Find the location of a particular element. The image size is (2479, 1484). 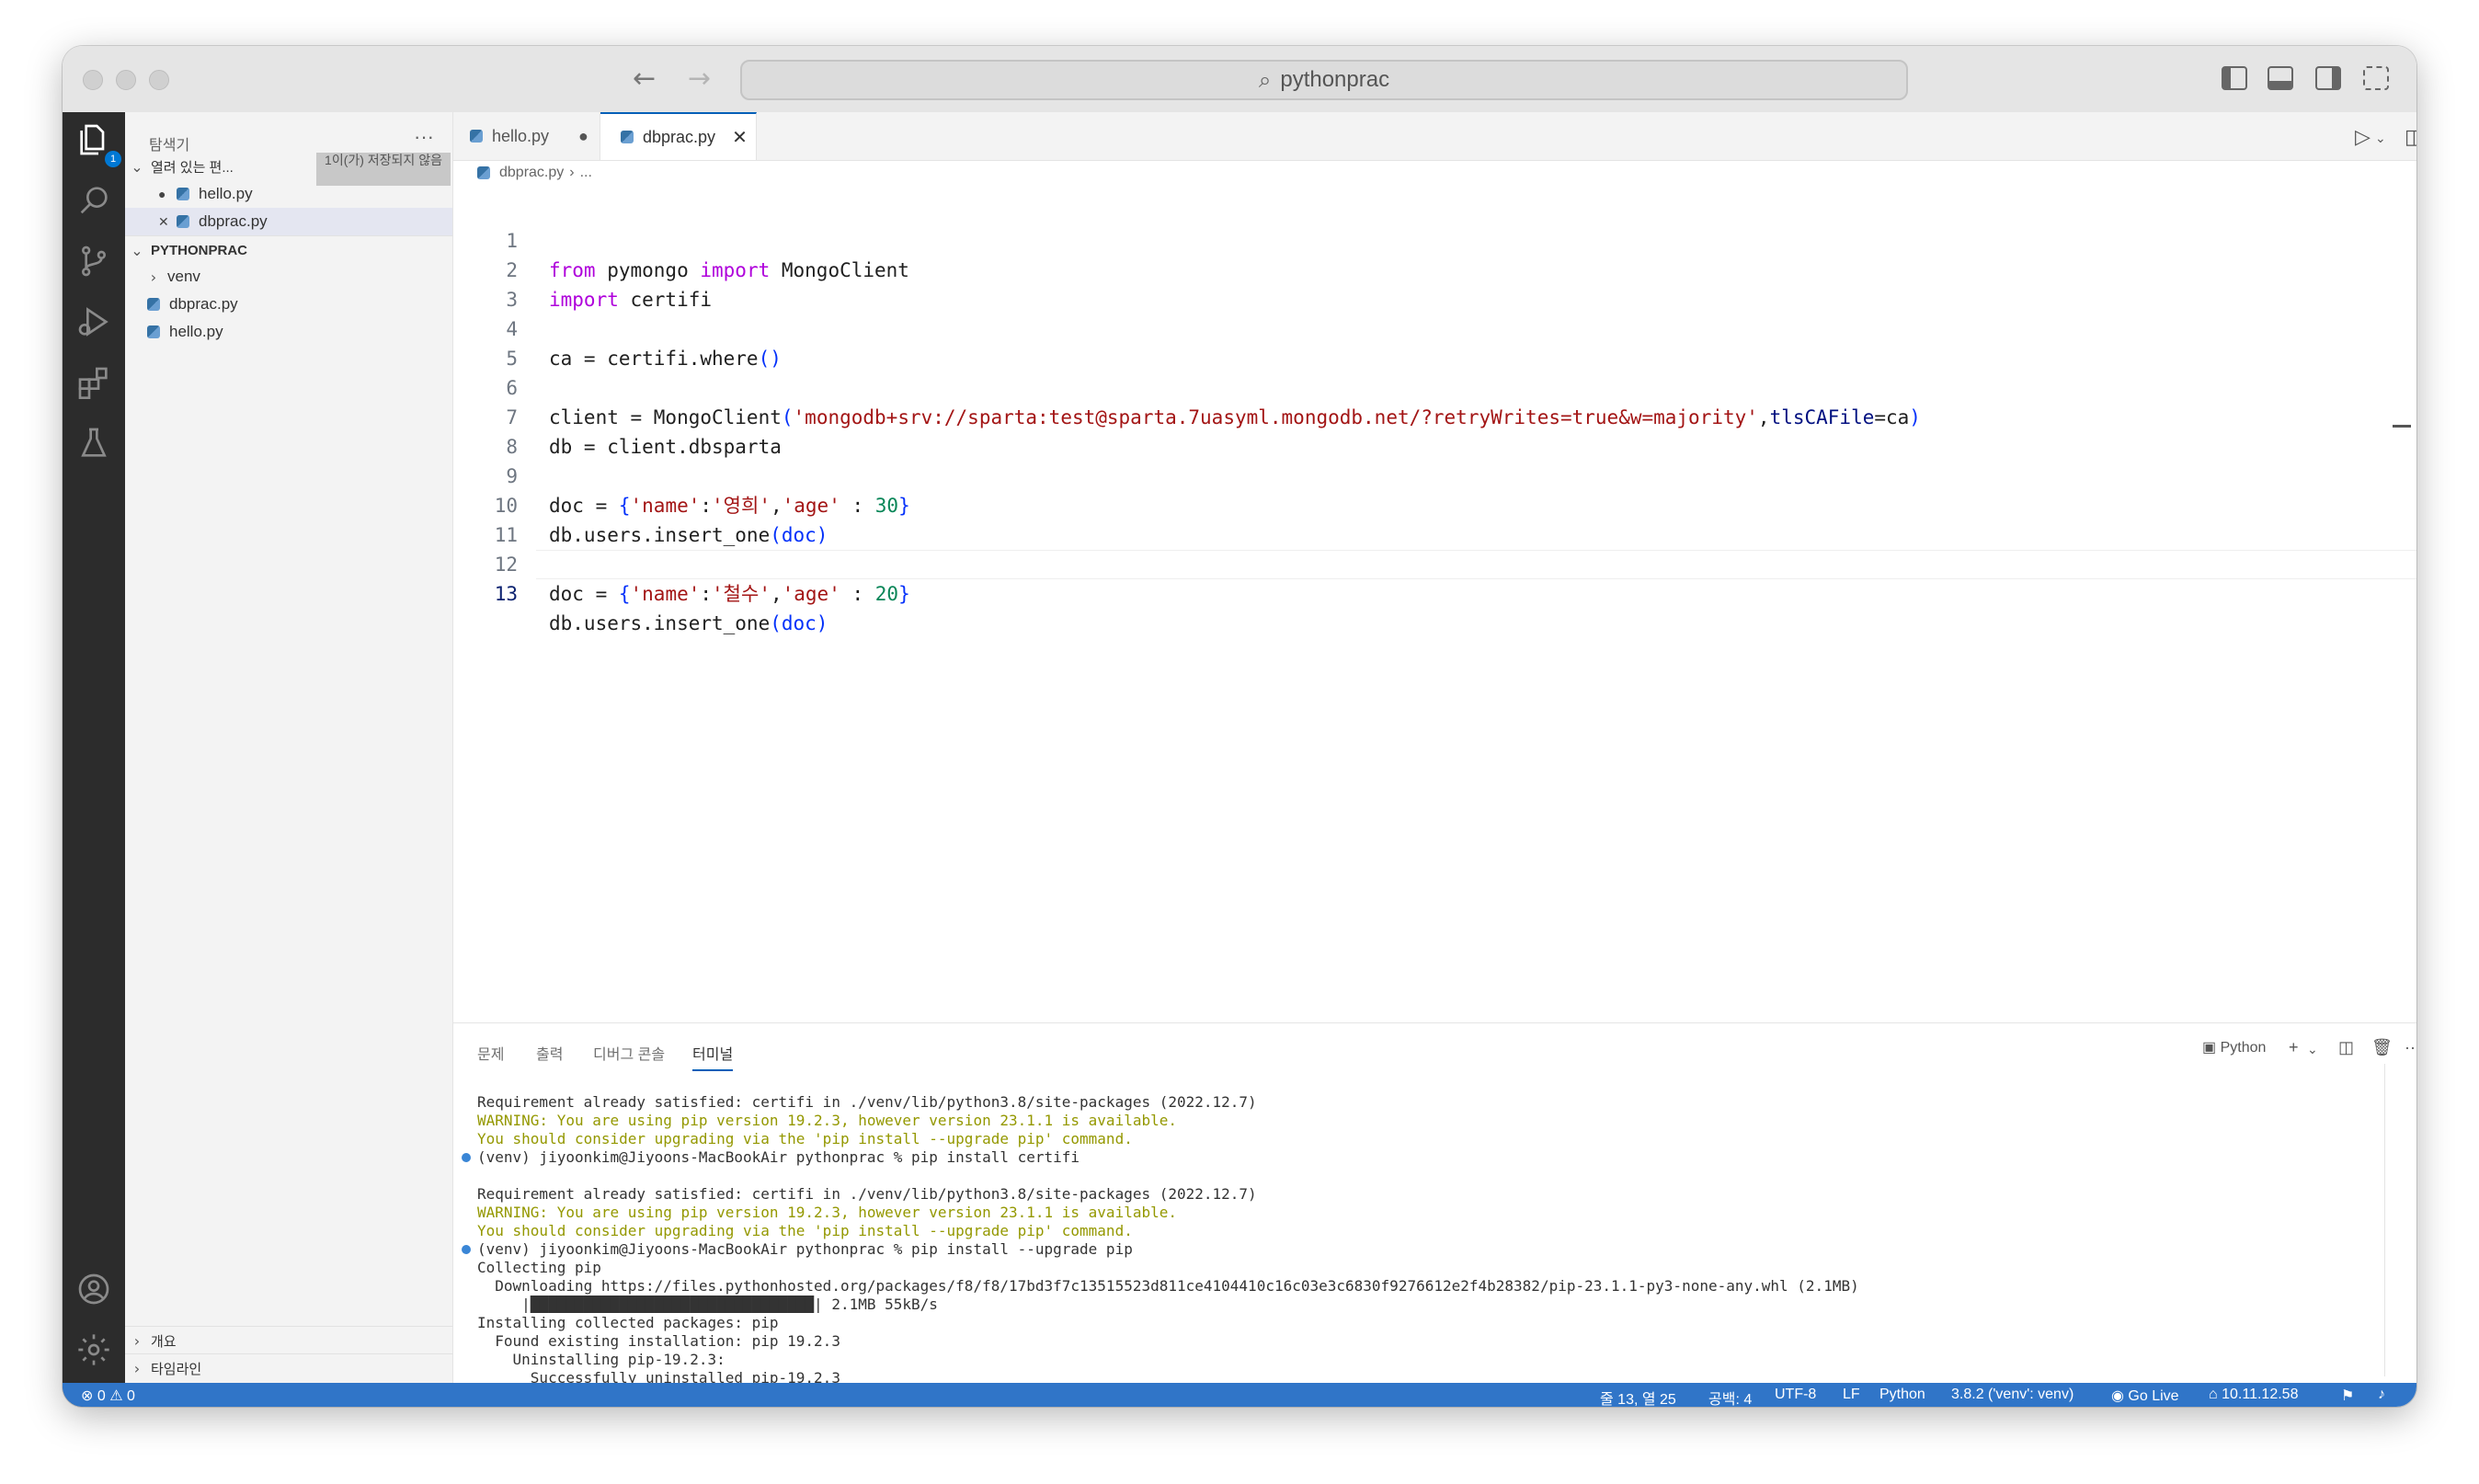

new-terminal-icon: + is located at coordinates (2294, 1047).